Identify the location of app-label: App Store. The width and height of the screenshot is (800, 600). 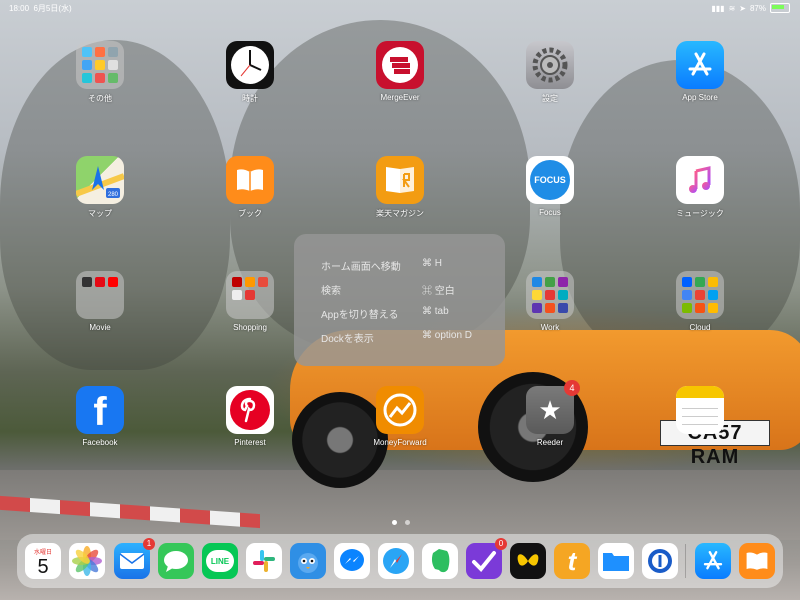
(700, 97).